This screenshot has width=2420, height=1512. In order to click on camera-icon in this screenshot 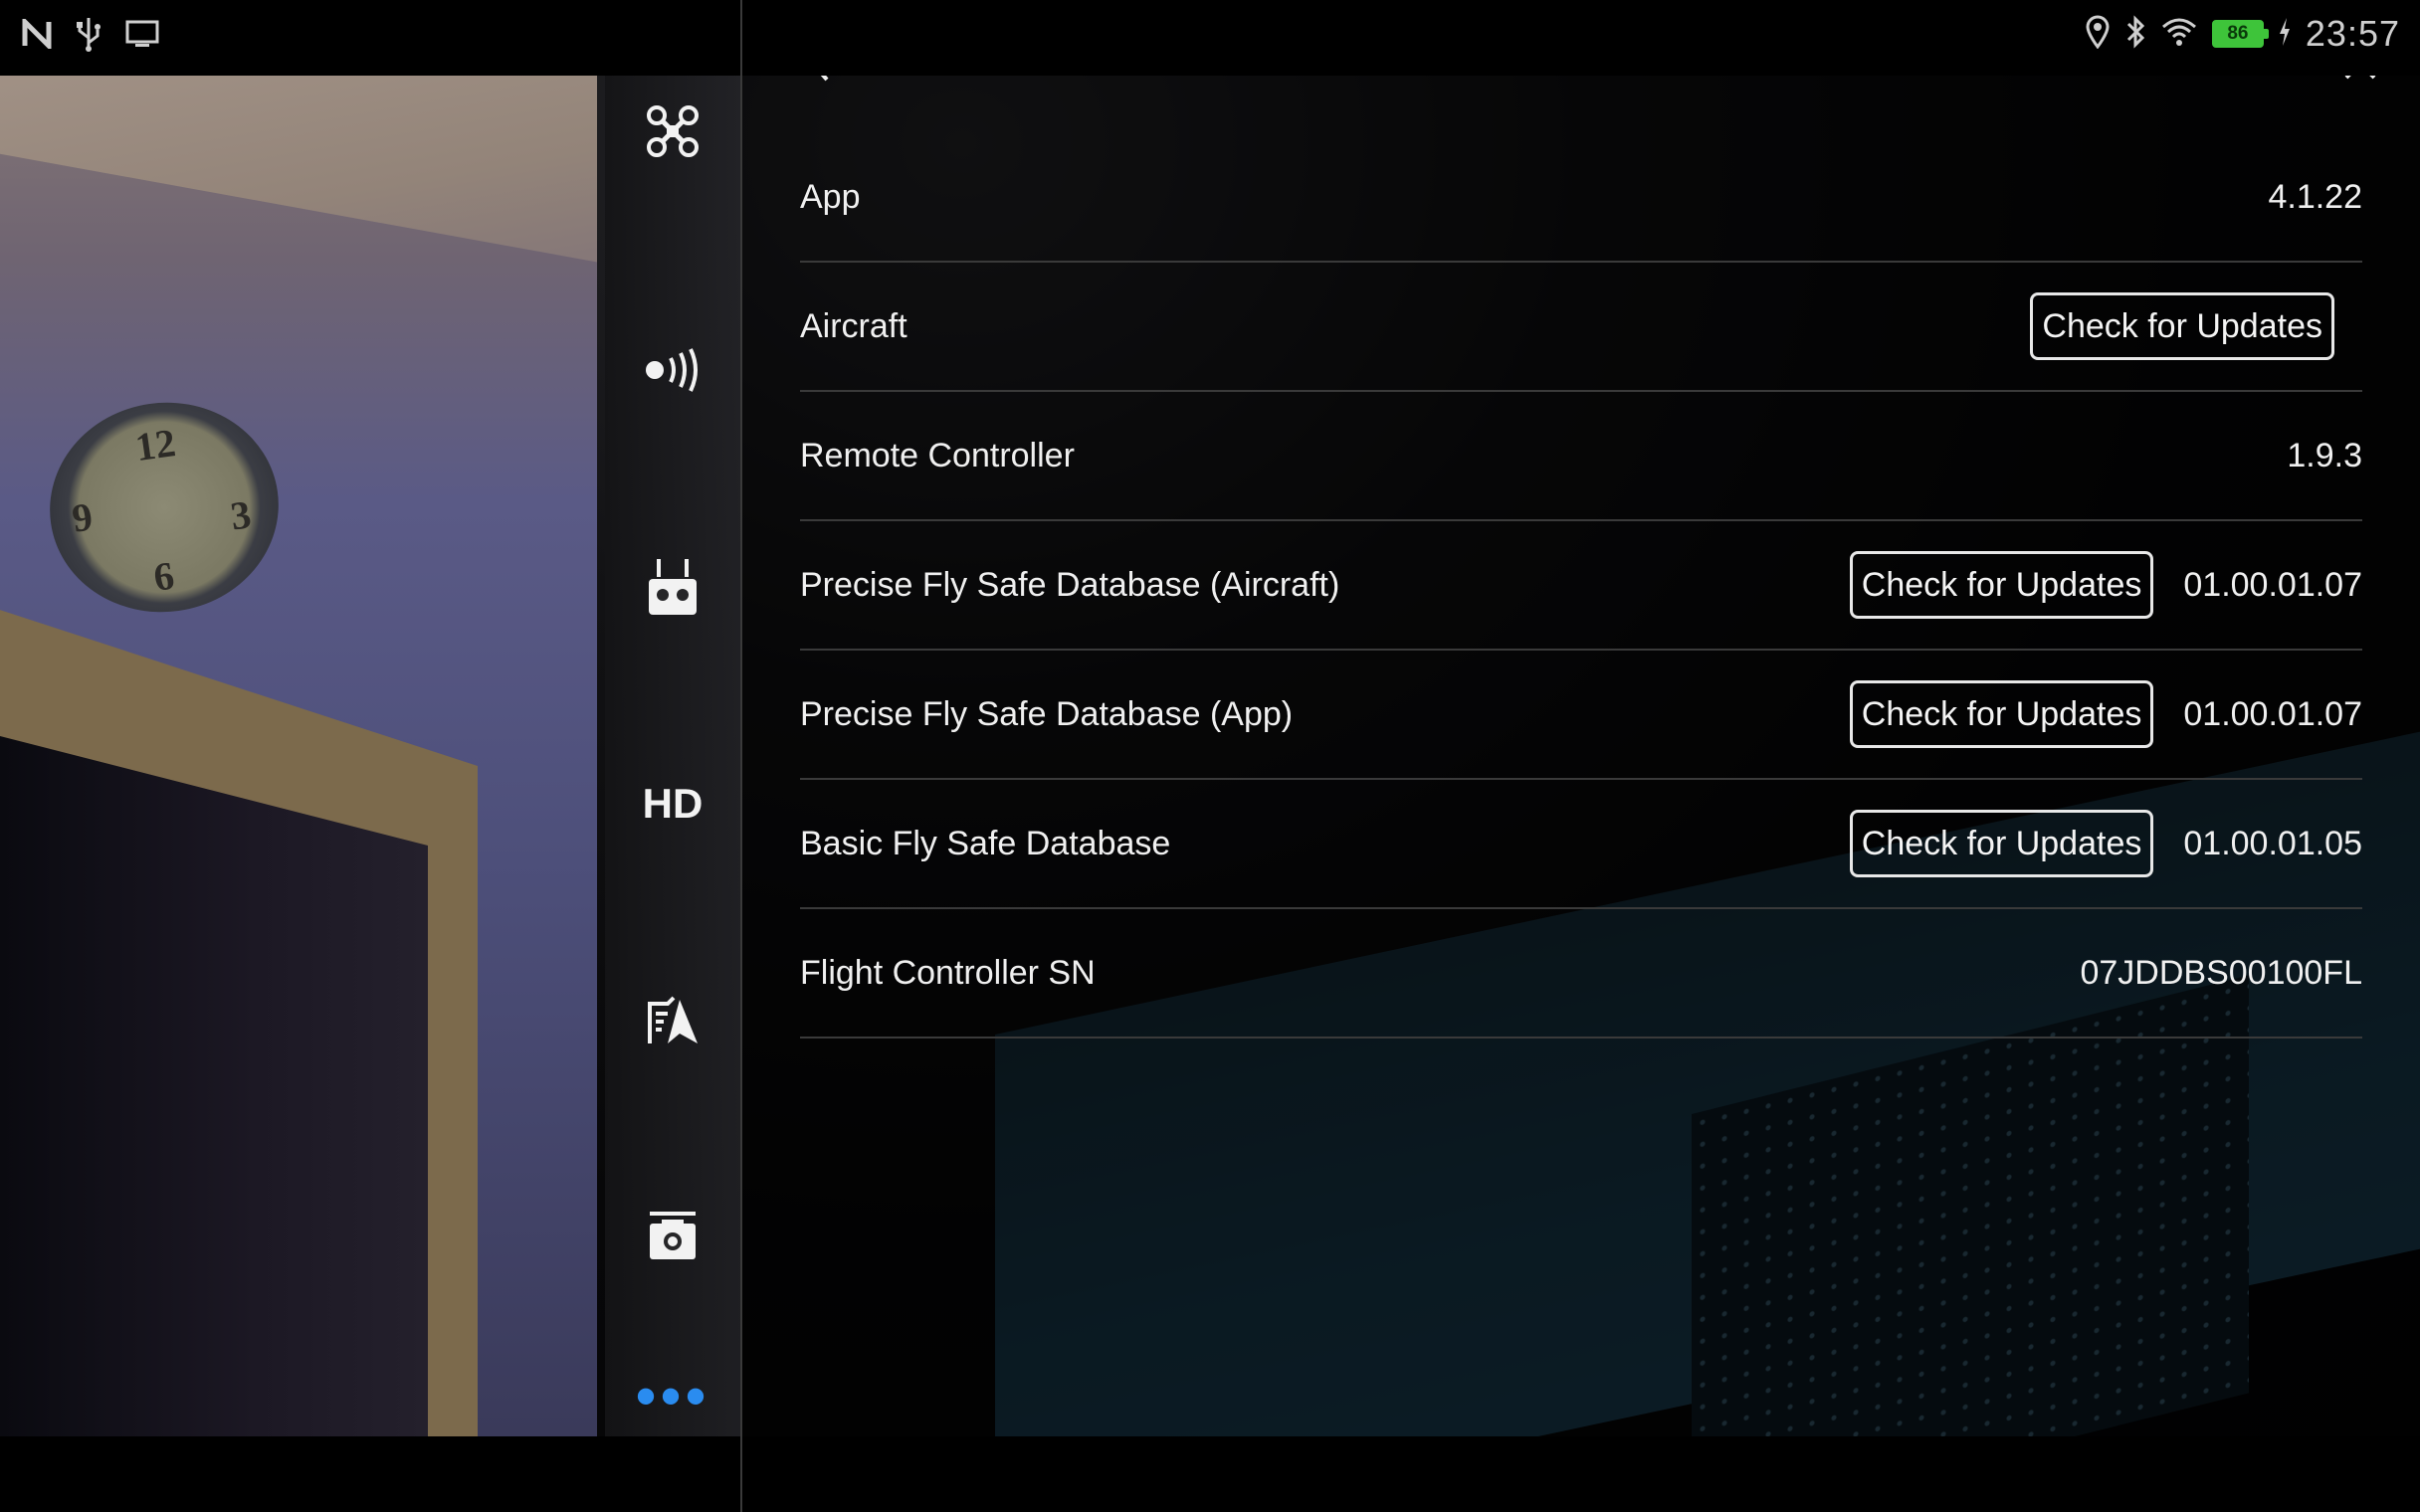, I will do `click(673, 1238)`.